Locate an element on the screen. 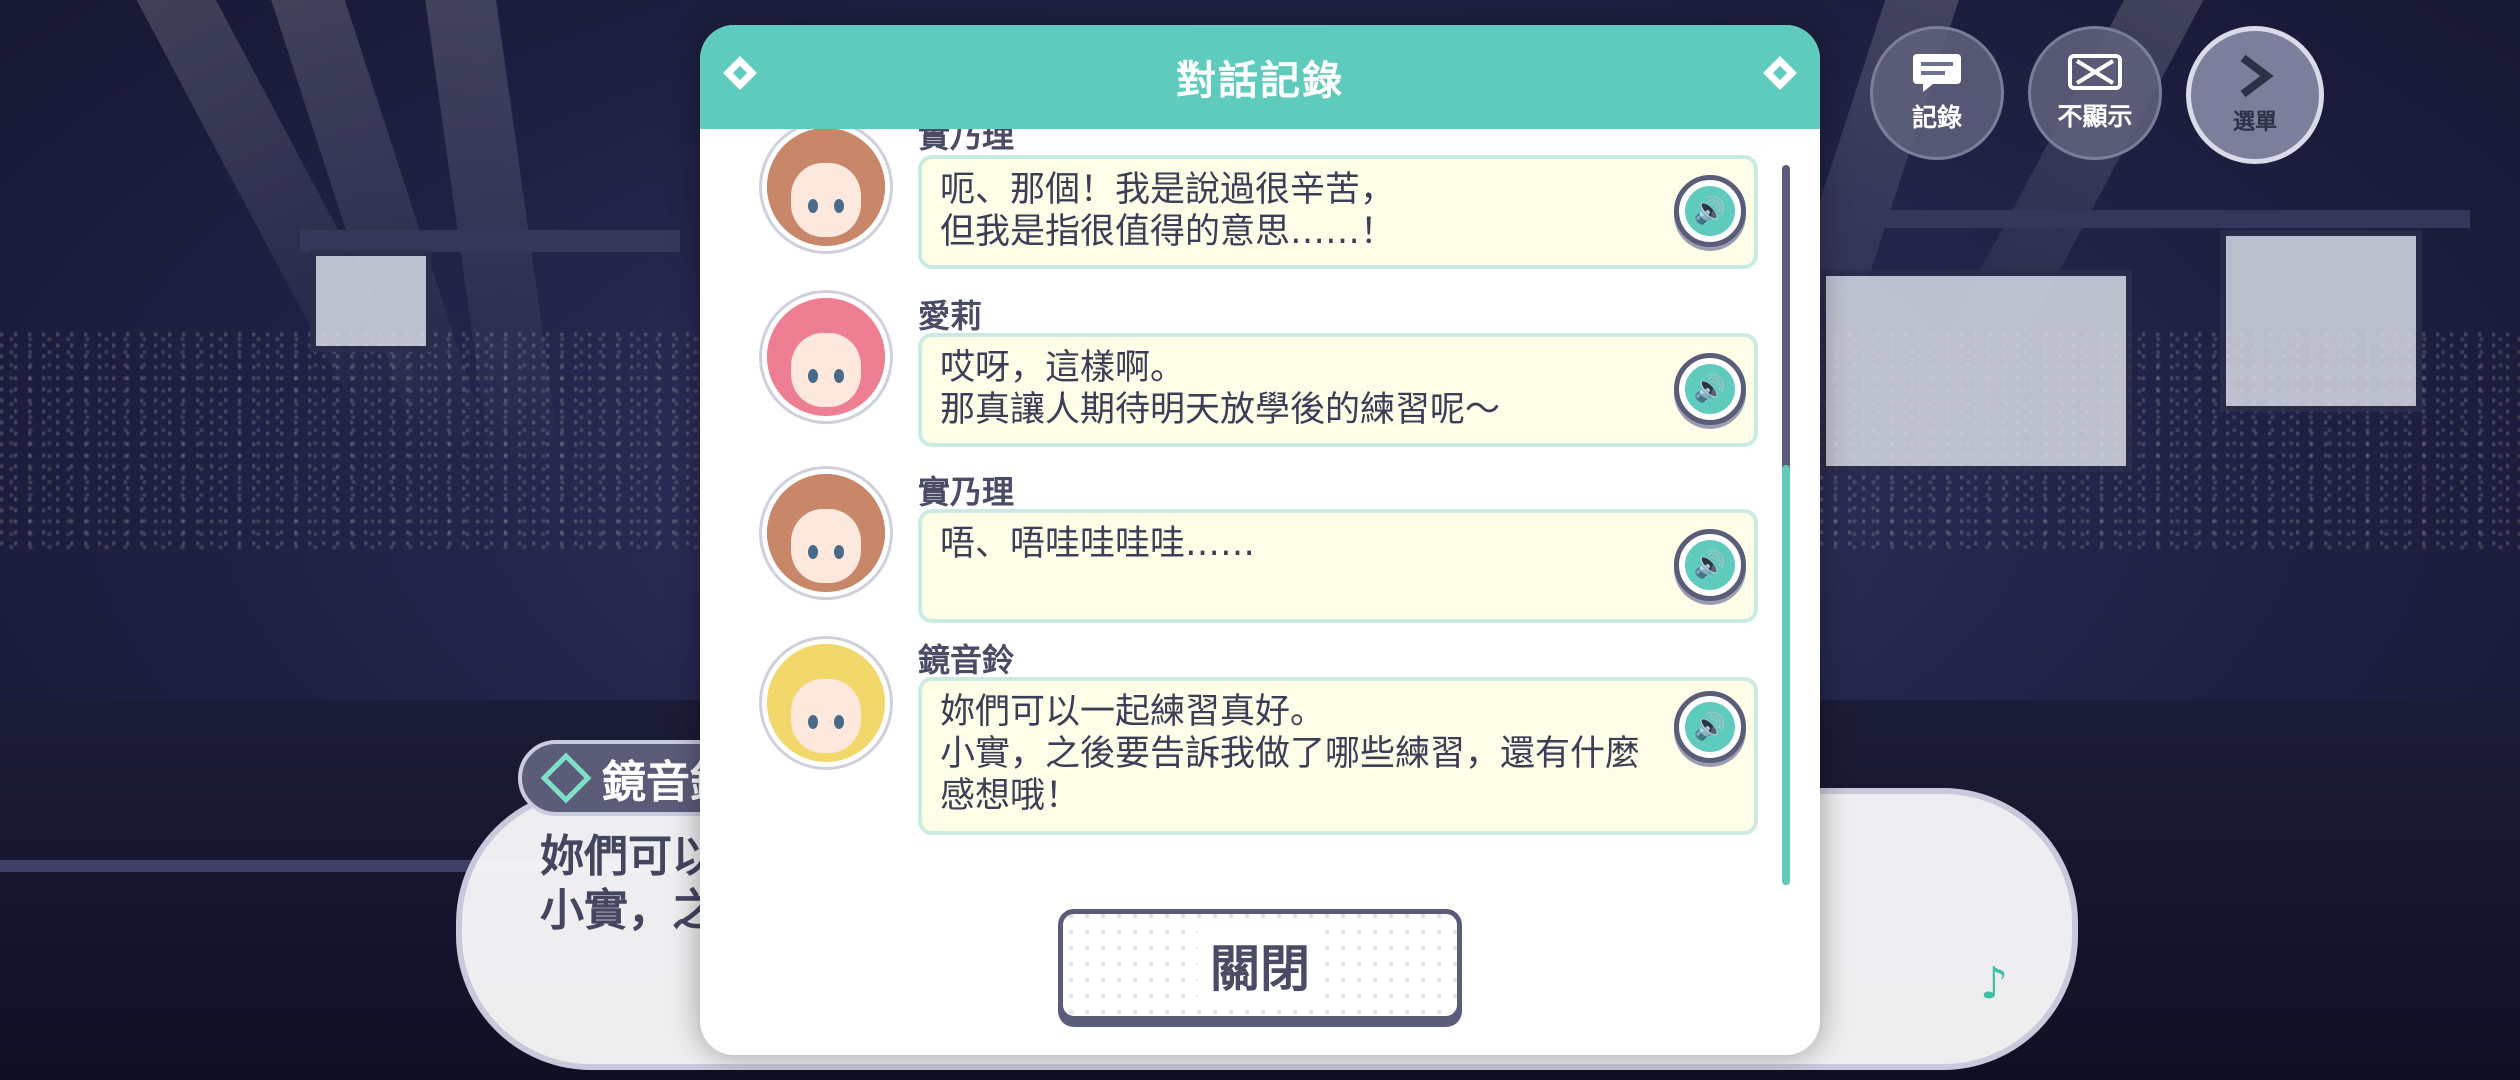 The image size is (2520, 1080). log-button-label: 記錄 is located at coordinates (1936, 117).